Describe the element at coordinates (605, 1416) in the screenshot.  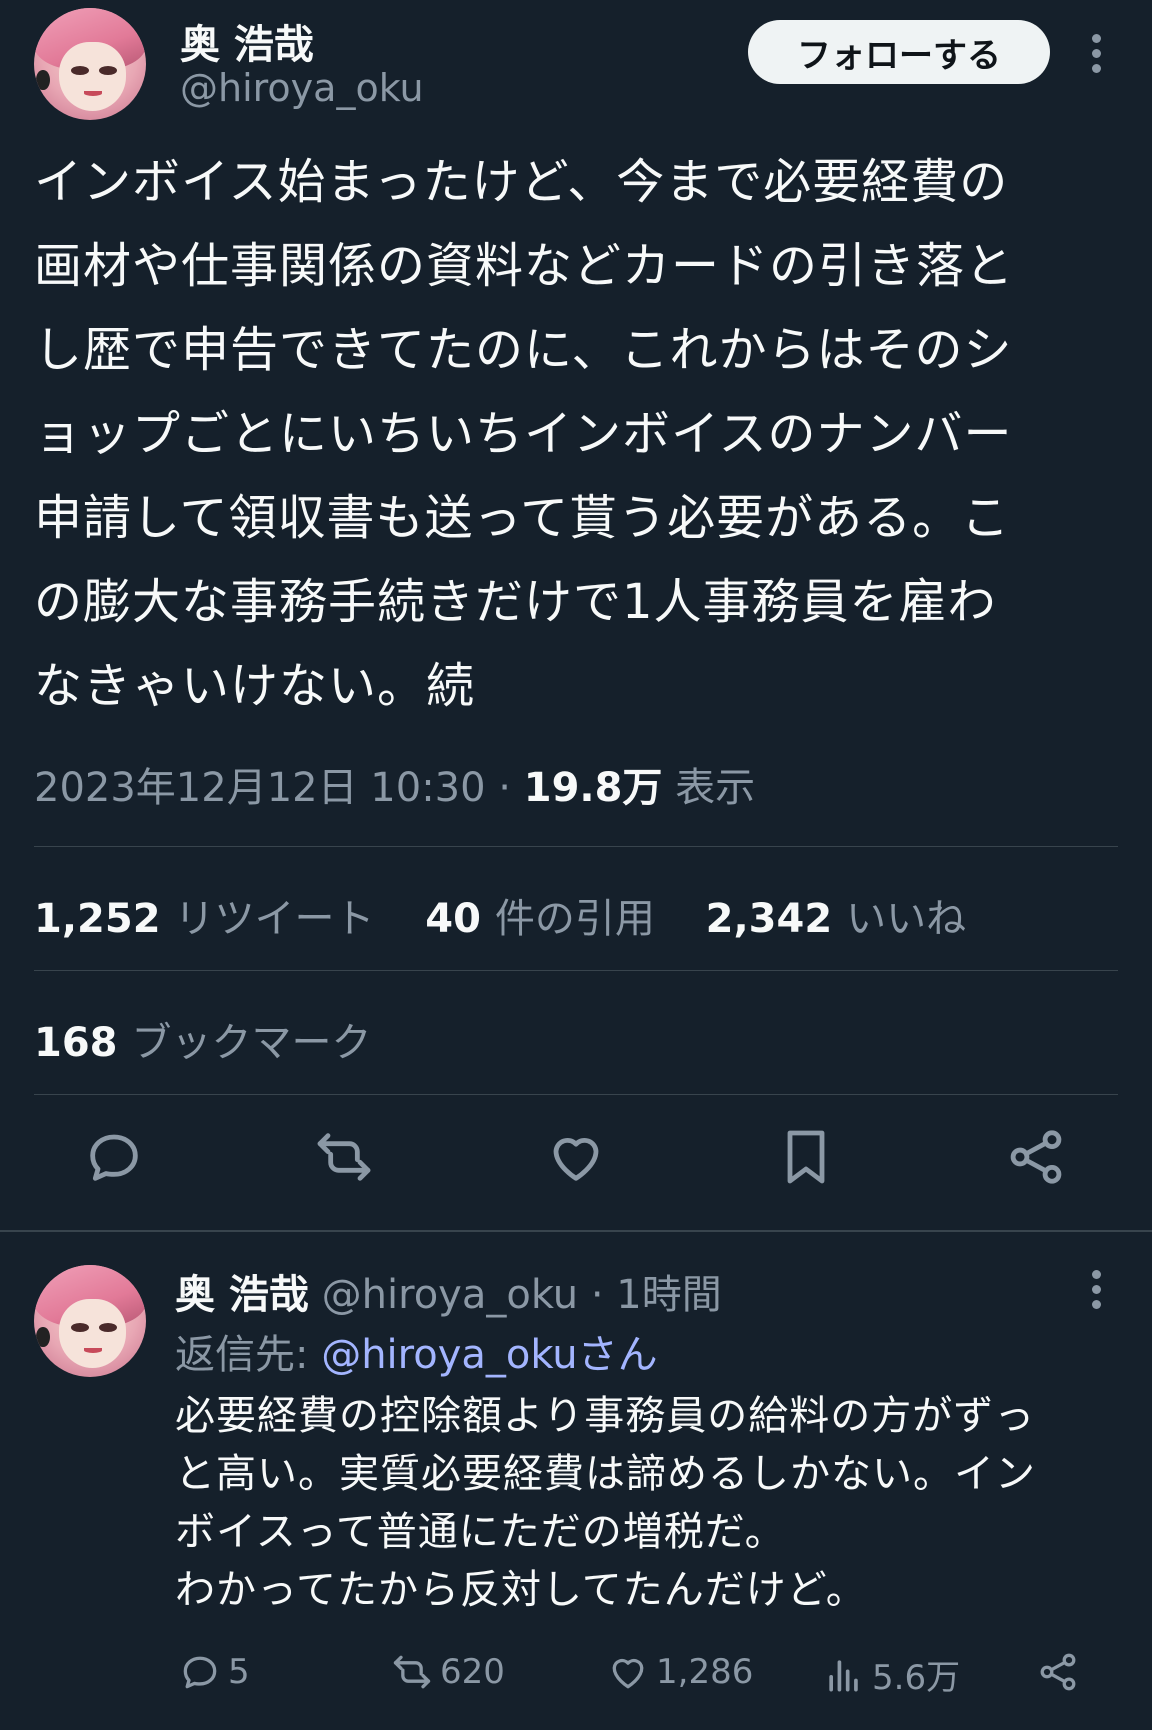
I see `reply-line: 必要経費の控除額より事務員の給料の方がずっ` at that location.